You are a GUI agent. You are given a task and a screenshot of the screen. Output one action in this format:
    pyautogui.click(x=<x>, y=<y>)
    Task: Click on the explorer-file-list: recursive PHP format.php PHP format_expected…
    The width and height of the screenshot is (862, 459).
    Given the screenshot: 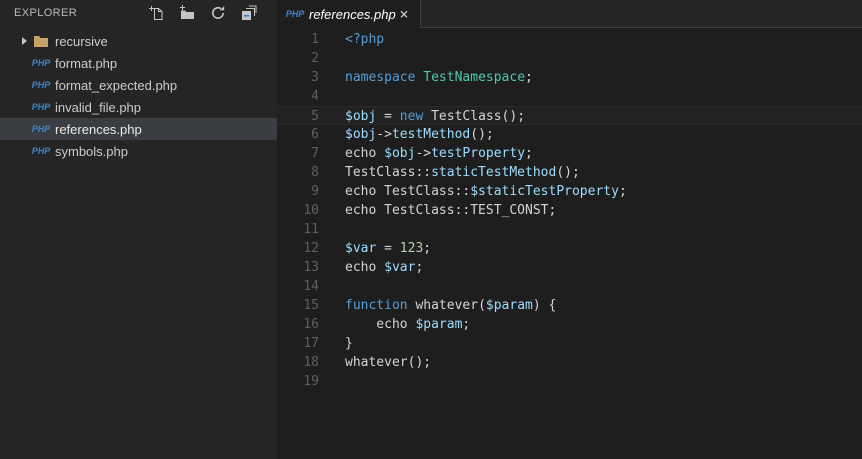 What is the action you would take?
    pyautogui.click(x=138, y=94)
    